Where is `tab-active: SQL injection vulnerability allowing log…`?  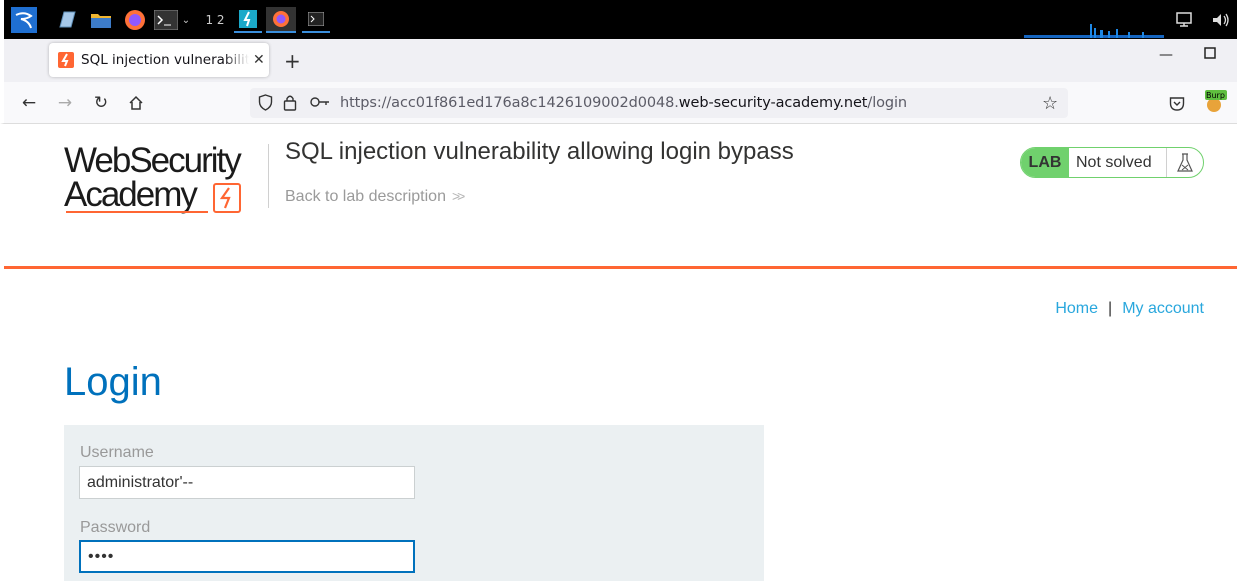 tab-active: SQL injection vulnerability allowing log… is located at coordinates (159, 60).